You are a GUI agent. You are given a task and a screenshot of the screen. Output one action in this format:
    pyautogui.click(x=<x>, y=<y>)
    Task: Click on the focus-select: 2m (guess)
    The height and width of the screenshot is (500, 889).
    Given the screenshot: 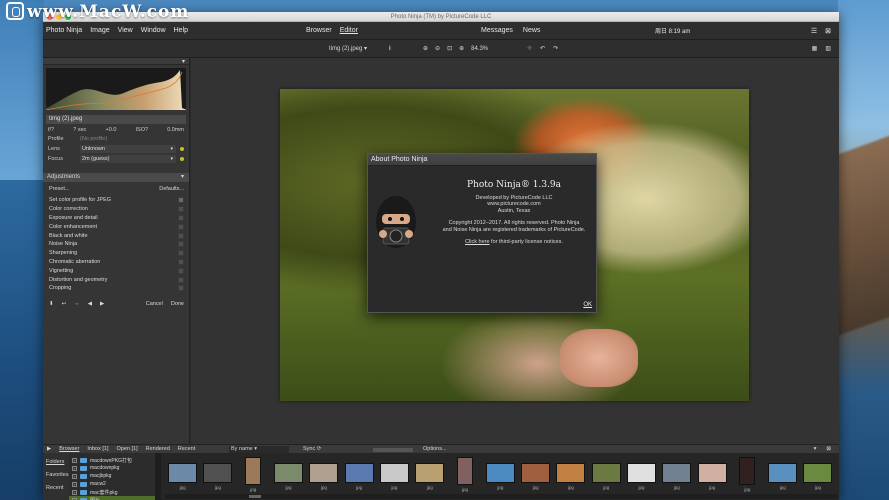 What is the action you would take?
    pyautogui.click(x=128, y=159)
    